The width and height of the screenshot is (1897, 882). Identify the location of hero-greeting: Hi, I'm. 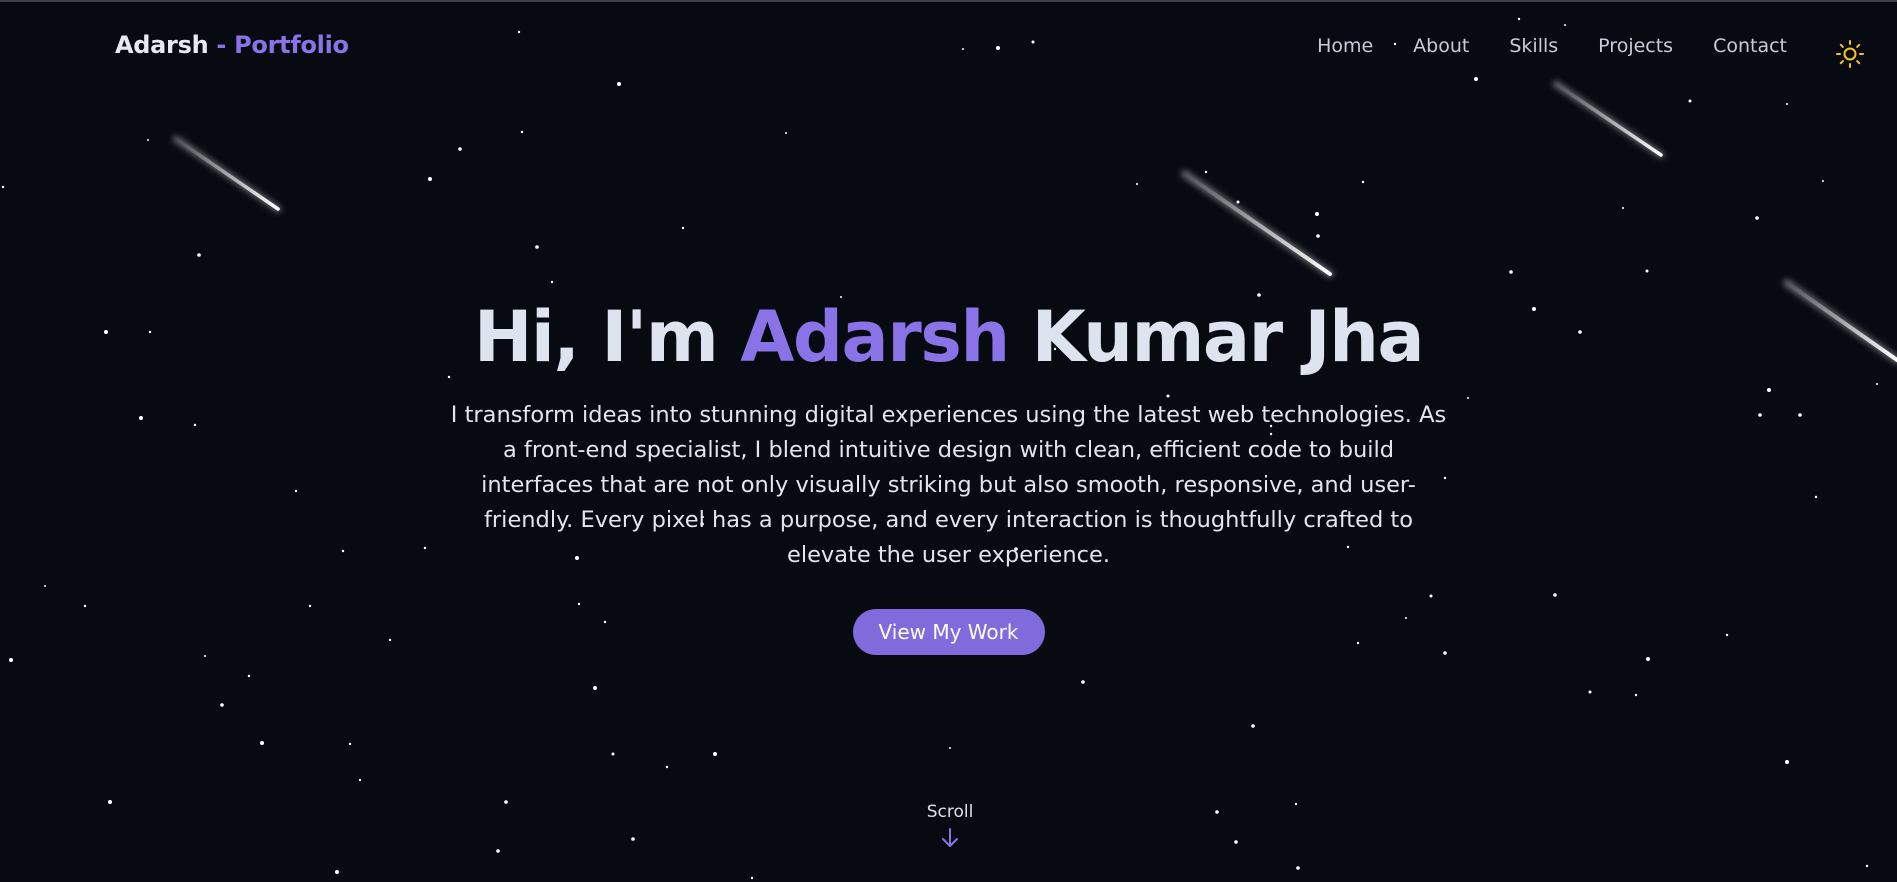
(596, 337).